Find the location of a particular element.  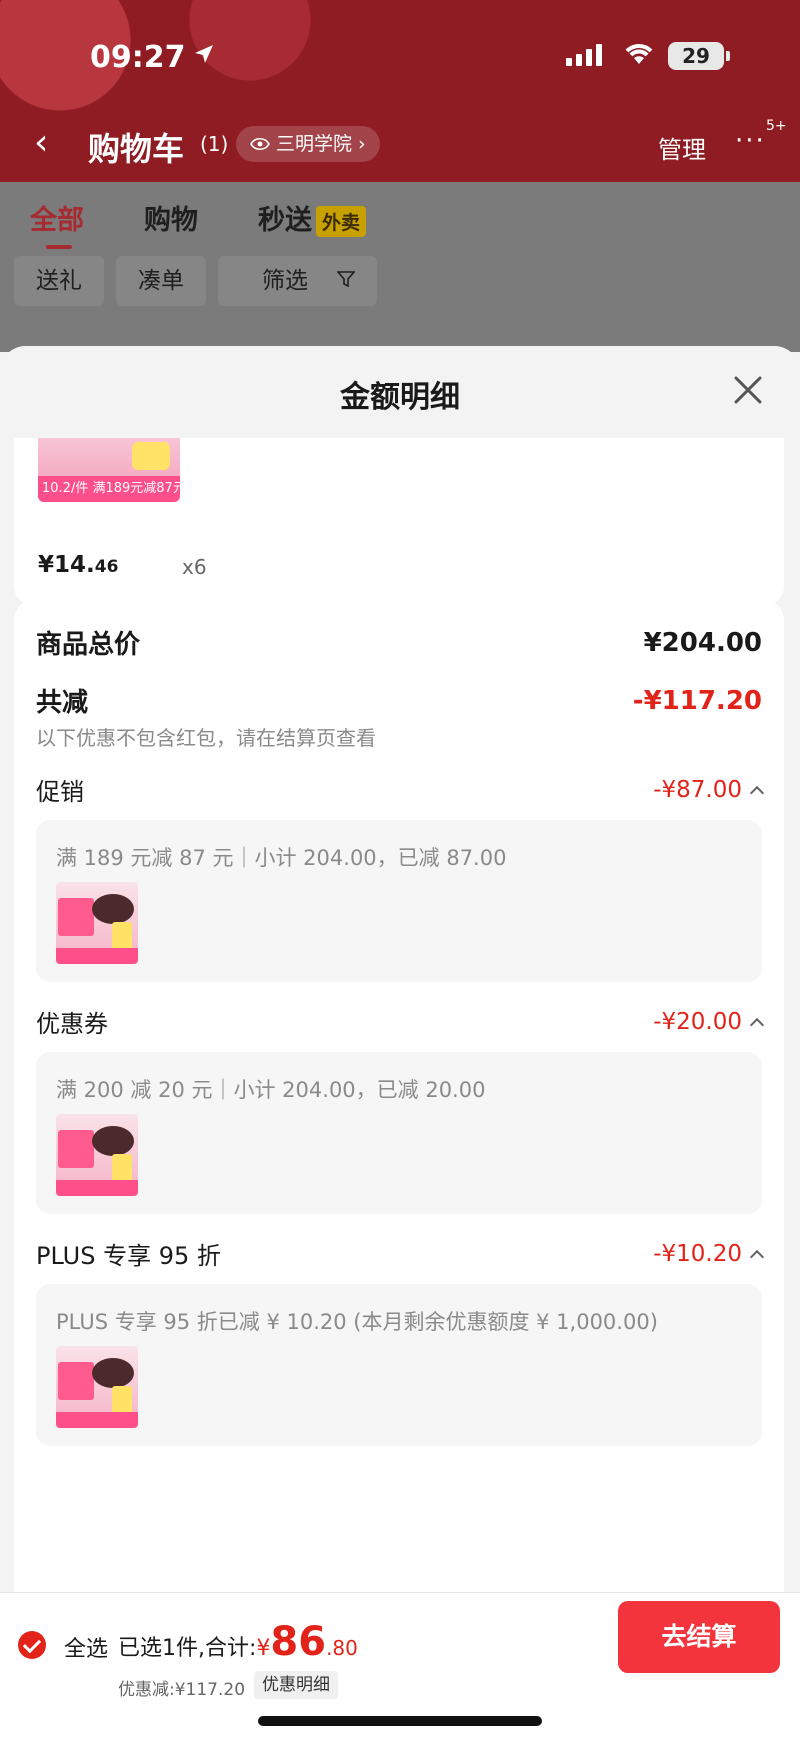

product-thumbnail: 10.2/件 满189元减87元 is located at coordinates (109, 470).